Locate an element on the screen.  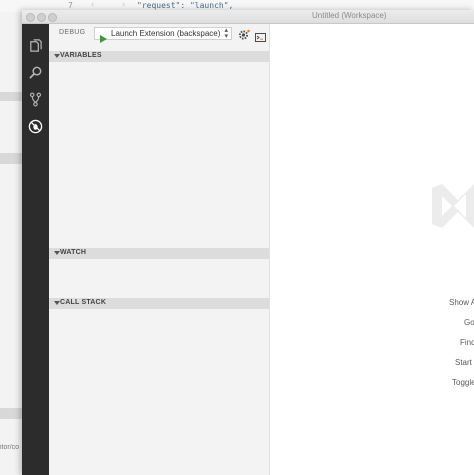
variables-section-header: VARIABLES is located at coordinates (159, 56).